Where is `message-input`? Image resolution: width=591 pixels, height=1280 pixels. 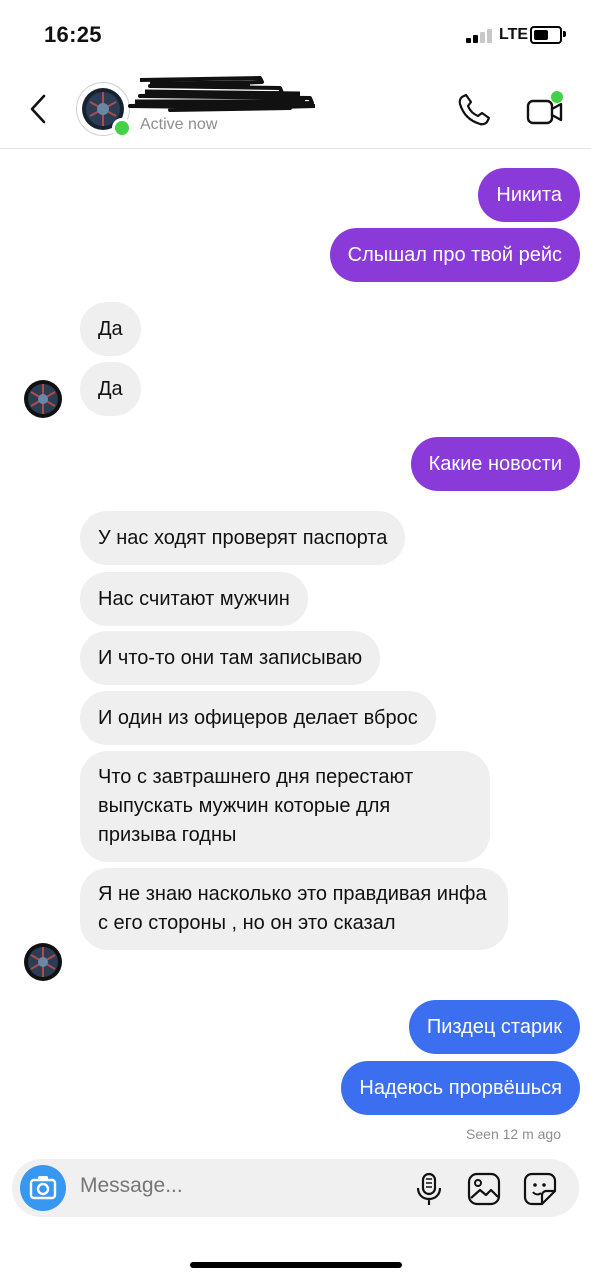 message-input is located at coordinates (230, 1186).